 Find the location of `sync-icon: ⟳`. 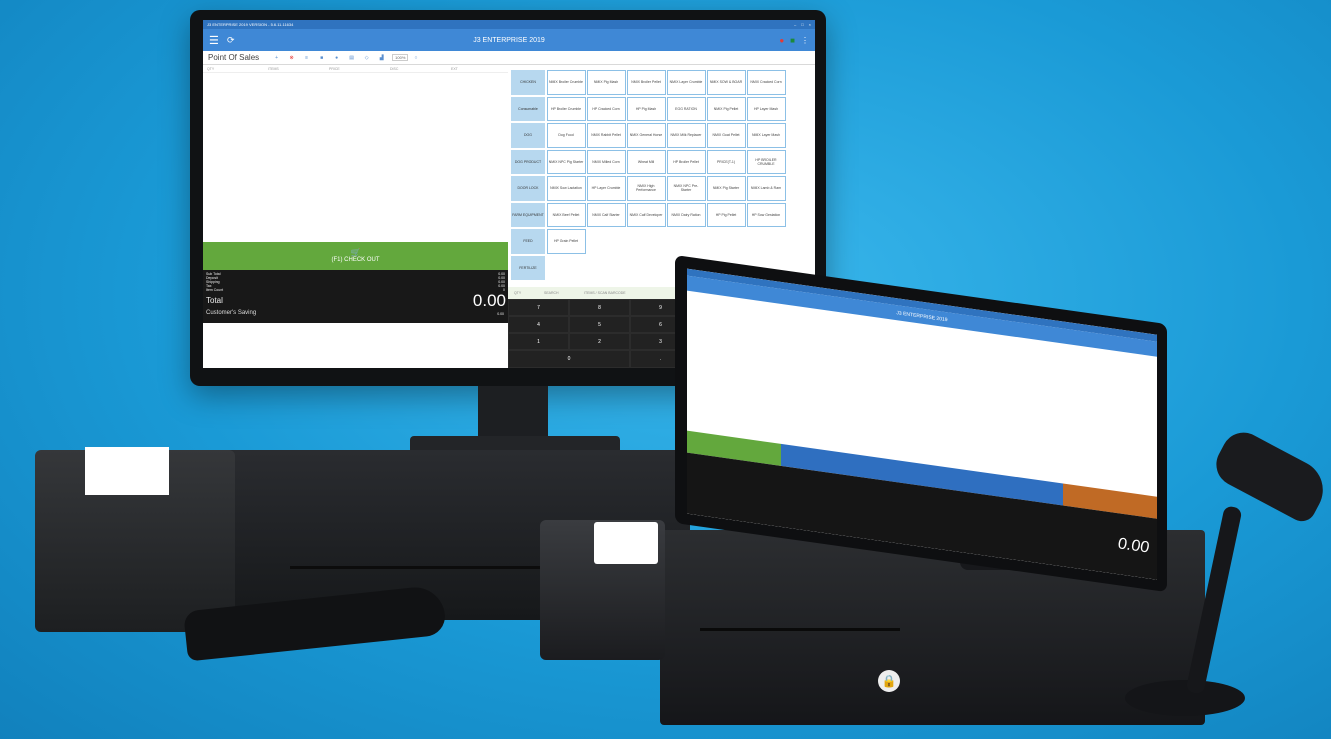

sync-icon: ⟳ is located at coordinates (231, 40).